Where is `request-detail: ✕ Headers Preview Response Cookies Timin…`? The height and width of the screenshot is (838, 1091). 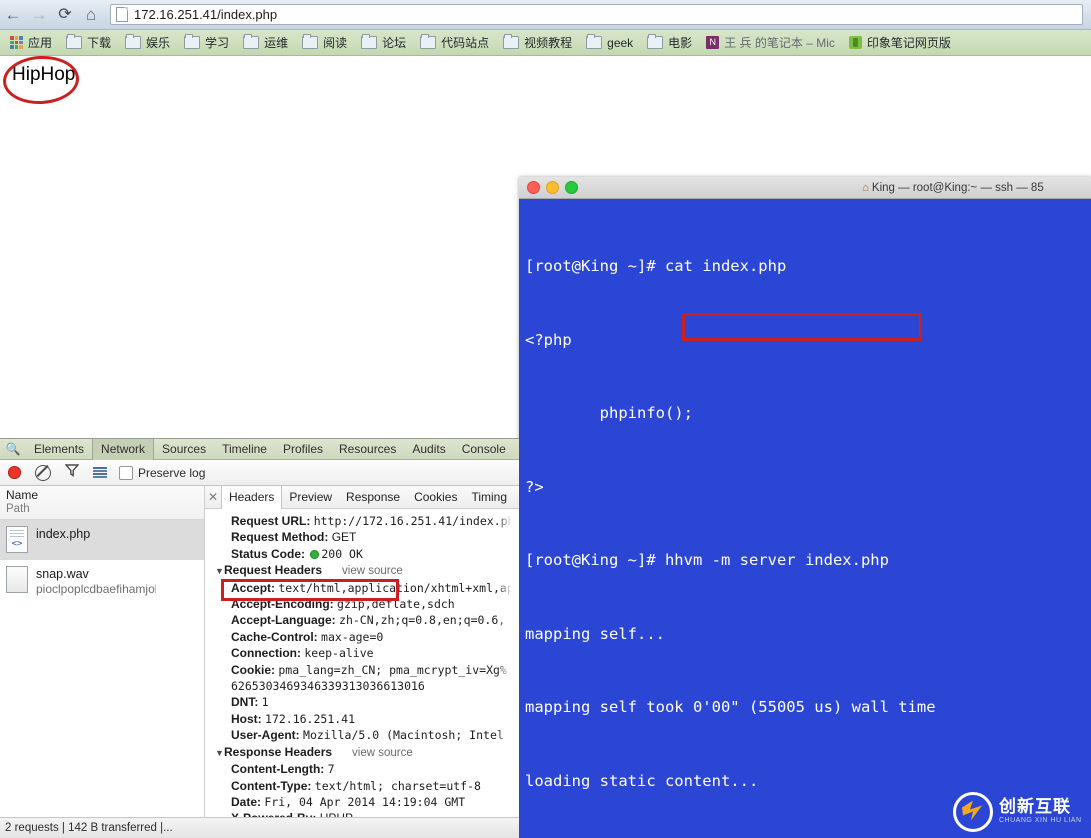 request-detail: ✕ Headers Preview Response Cookies Timin… is located at coordinates (362, 662).